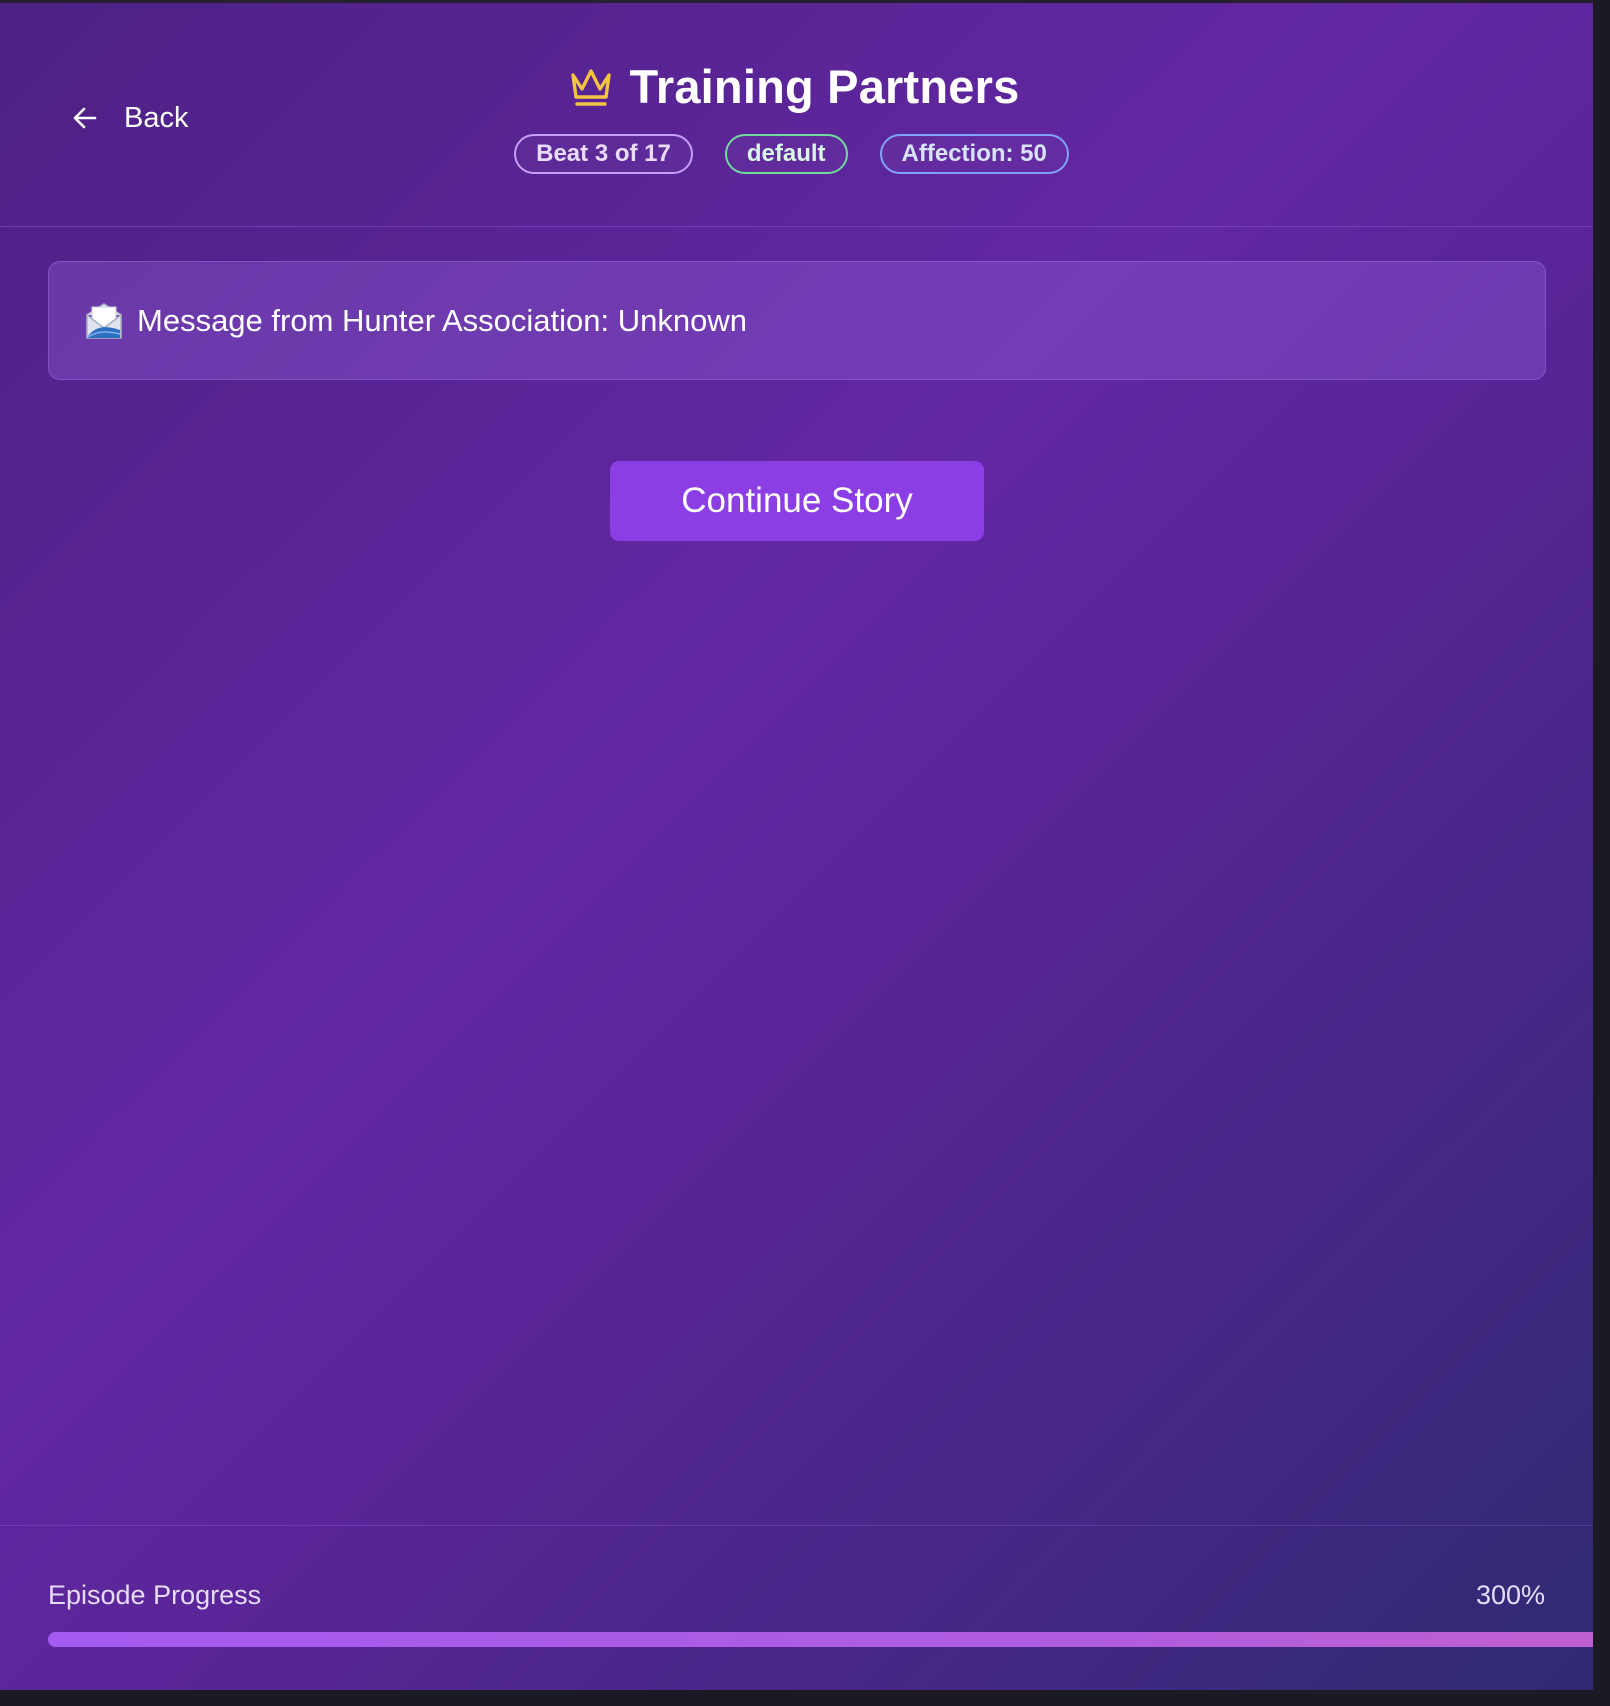 The width and height of the screenshot is (1610, 1706). What do you see at coordinates (796, 1607) in the screenshot?
I see `episode-progress-footer: Episode Progress 300%` at bounding box center [796, 1607].